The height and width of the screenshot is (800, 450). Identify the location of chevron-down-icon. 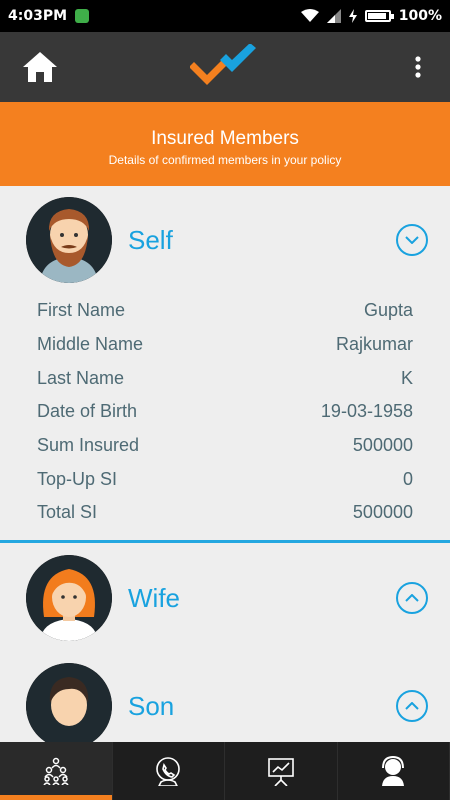
(412, 240).